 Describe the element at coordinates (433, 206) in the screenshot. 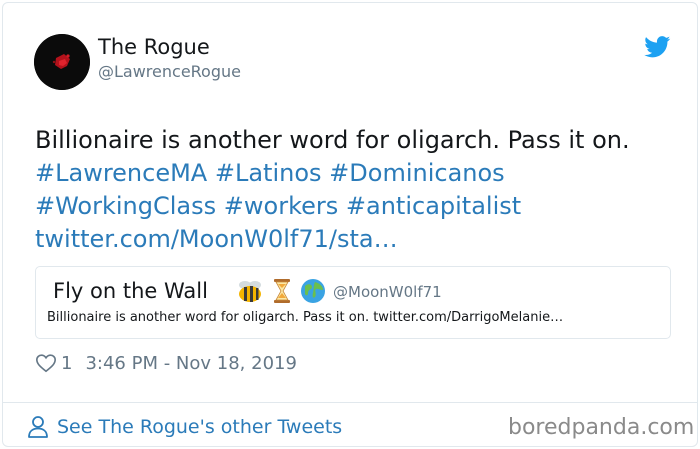

I see `hashtag-link: #anticapitalist` at that location.